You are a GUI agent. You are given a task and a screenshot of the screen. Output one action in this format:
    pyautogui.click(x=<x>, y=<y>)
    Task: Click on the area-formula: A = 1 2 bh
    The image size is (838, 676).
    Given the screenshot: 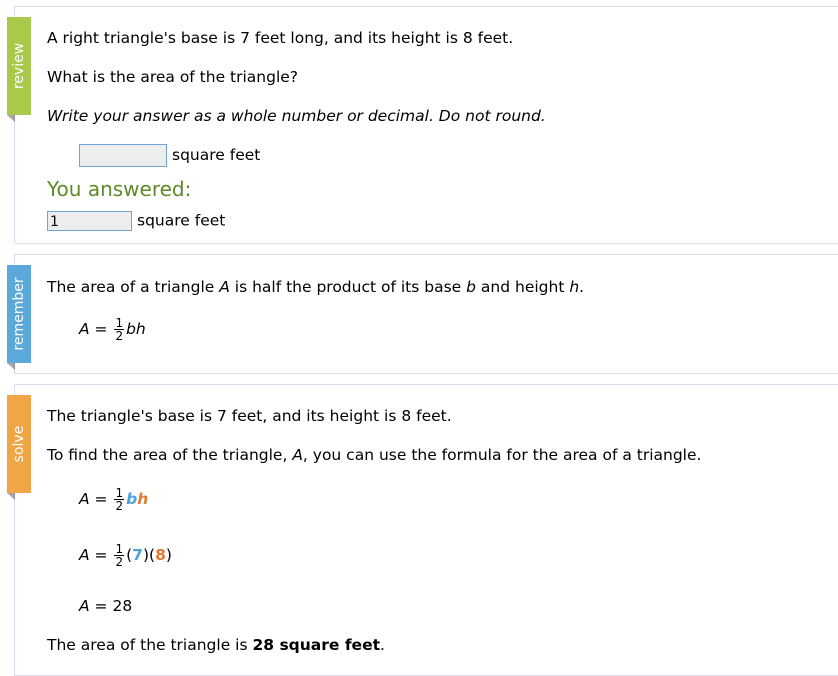 What is the action you would take?
    pyautogui.click(x=112, y=329)
    